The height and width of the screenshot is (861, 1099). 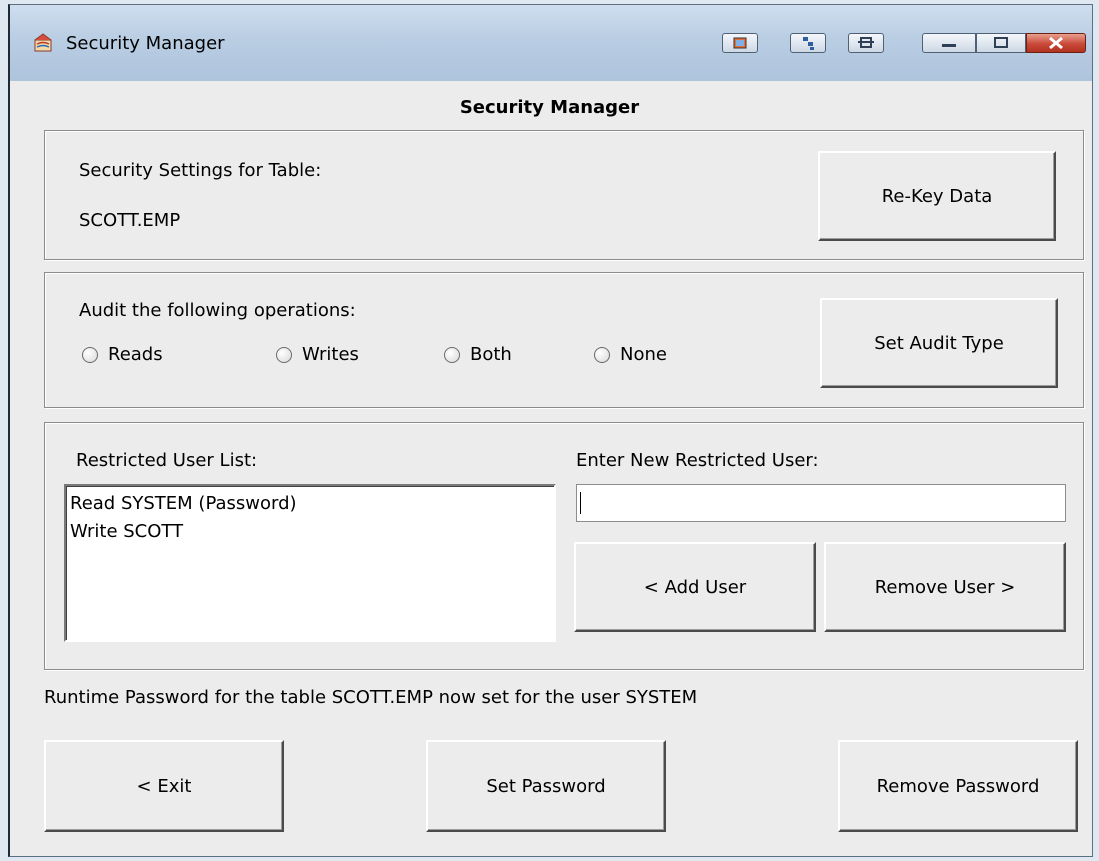 I want to click on add-user-button: < Add User, so click(x=695, y=587).